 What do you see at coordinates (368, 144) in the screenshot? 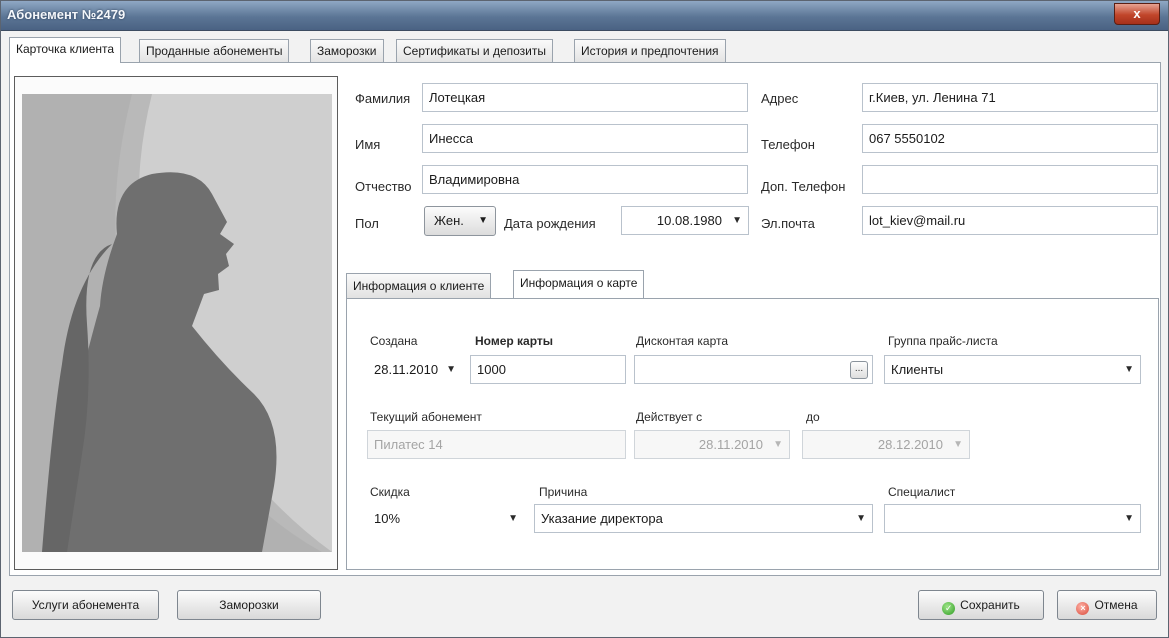
I see `name-label: Имя` at bounding box center [368, 144].